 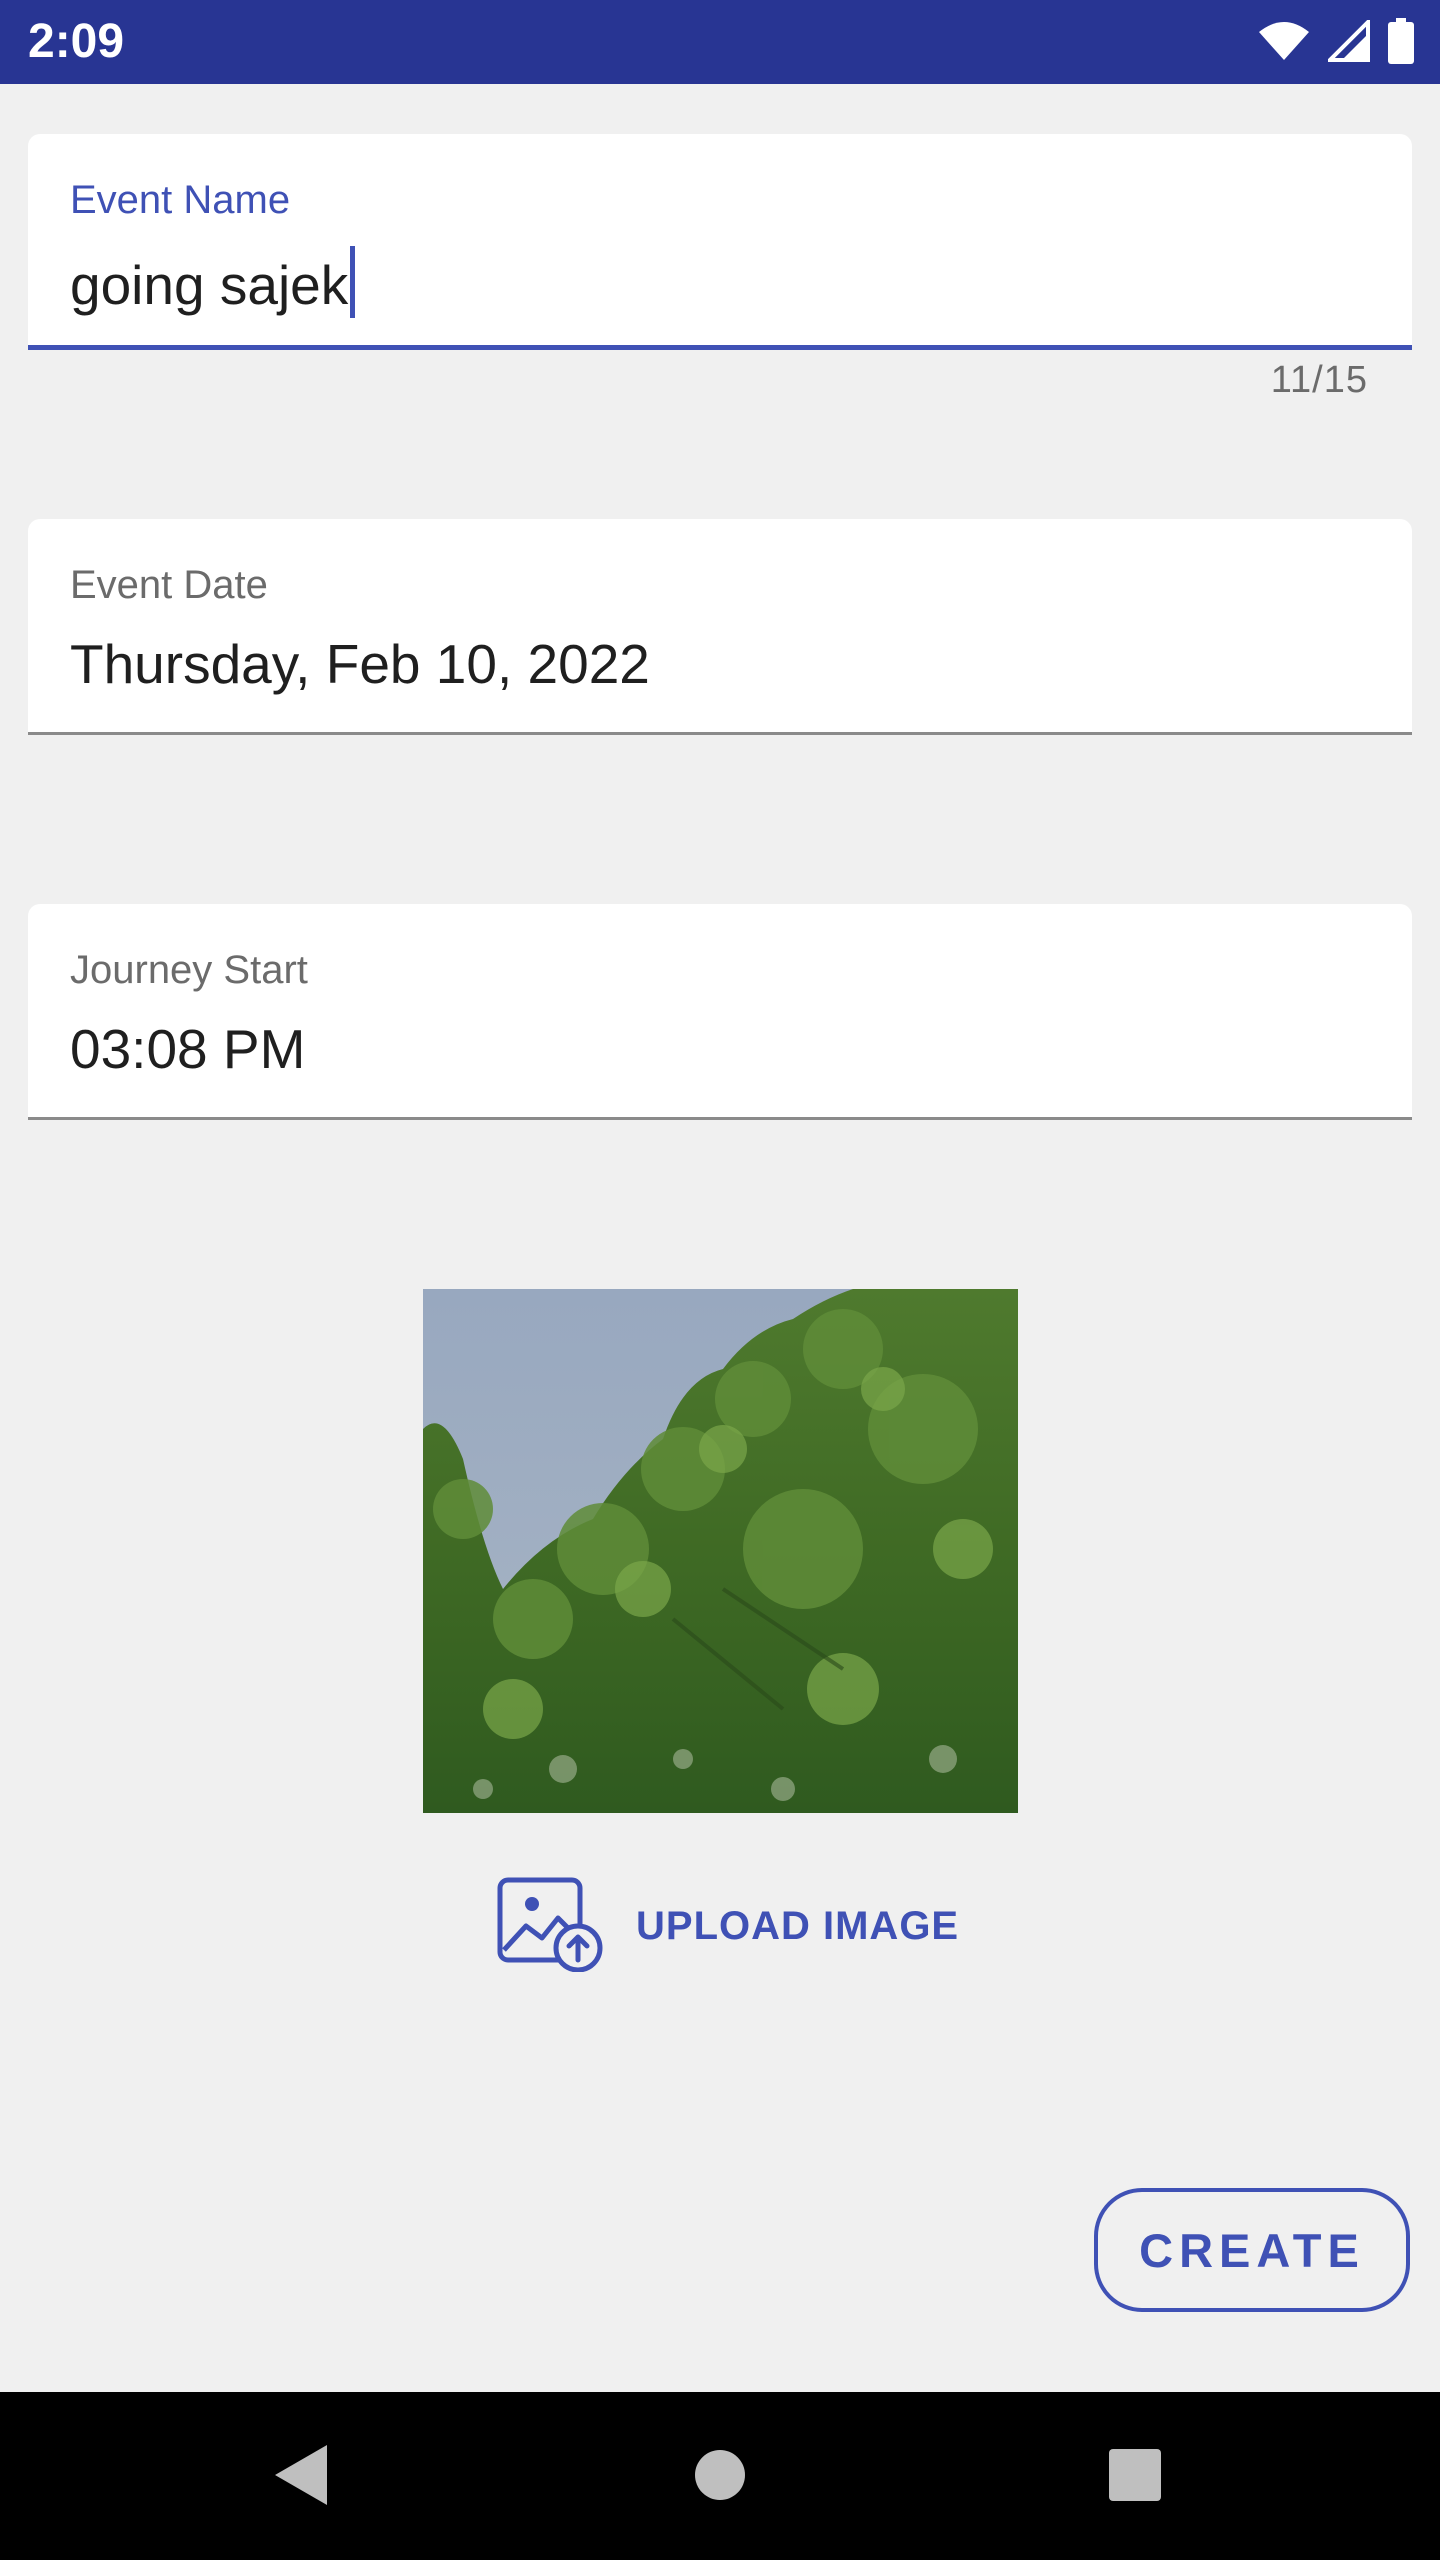 I want to click on navigation-bar, so click(x=720, y=2476).